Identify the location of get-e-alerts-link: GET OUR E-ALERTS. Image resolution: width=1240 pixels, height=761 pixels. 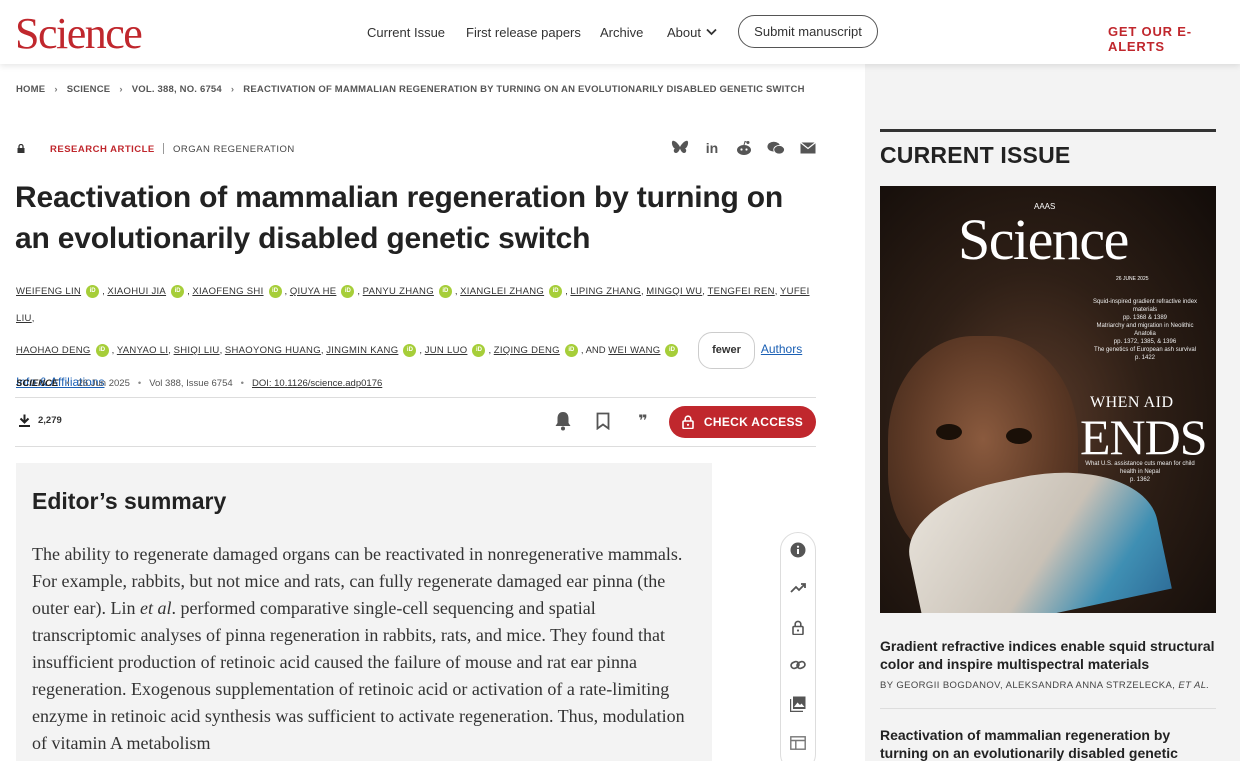
(1174, 39).